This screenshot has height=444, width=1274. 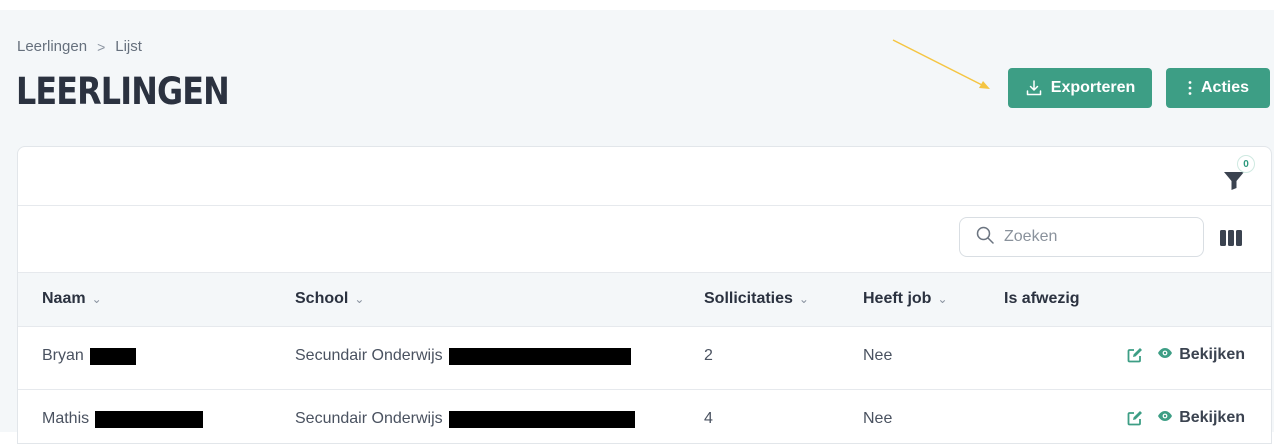 What do you see at coordinates (708, 355) in the screenshot?
I see `cell-sollicitaties: 2` at bounding box center [708, 355].